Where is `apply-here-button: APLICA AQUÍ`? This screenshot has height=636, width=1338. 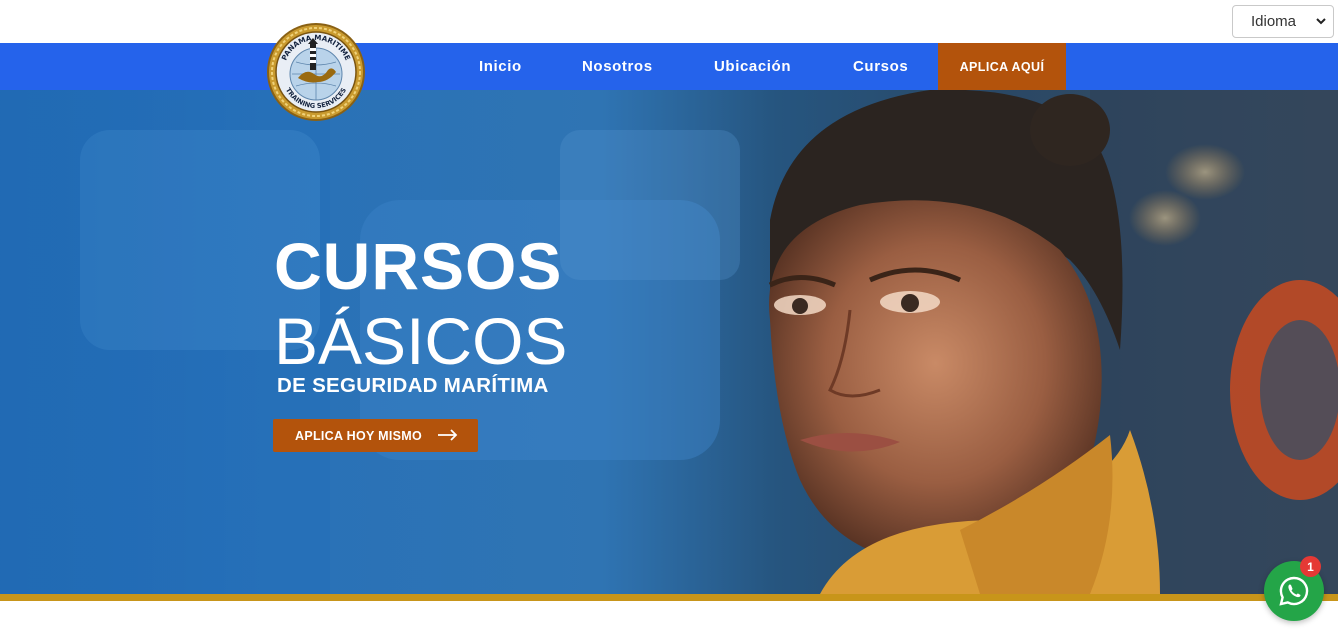
apply-here-button: APLICA AQUÍ is located at coordinates (1002, 66).